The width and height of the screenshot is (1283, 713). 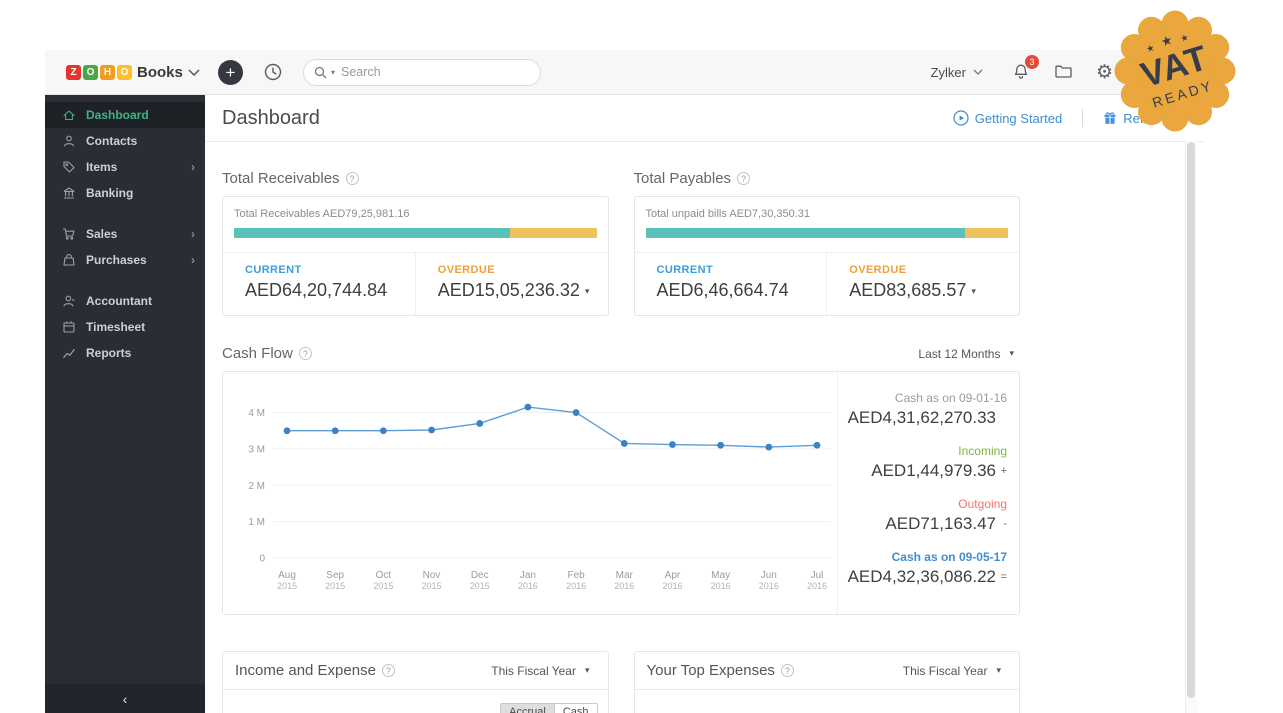 What do you see at coordinates (1018, 118) in the screenshot?
I see `getting-started-label: Getting Started` at bounding box center [1018, 118].